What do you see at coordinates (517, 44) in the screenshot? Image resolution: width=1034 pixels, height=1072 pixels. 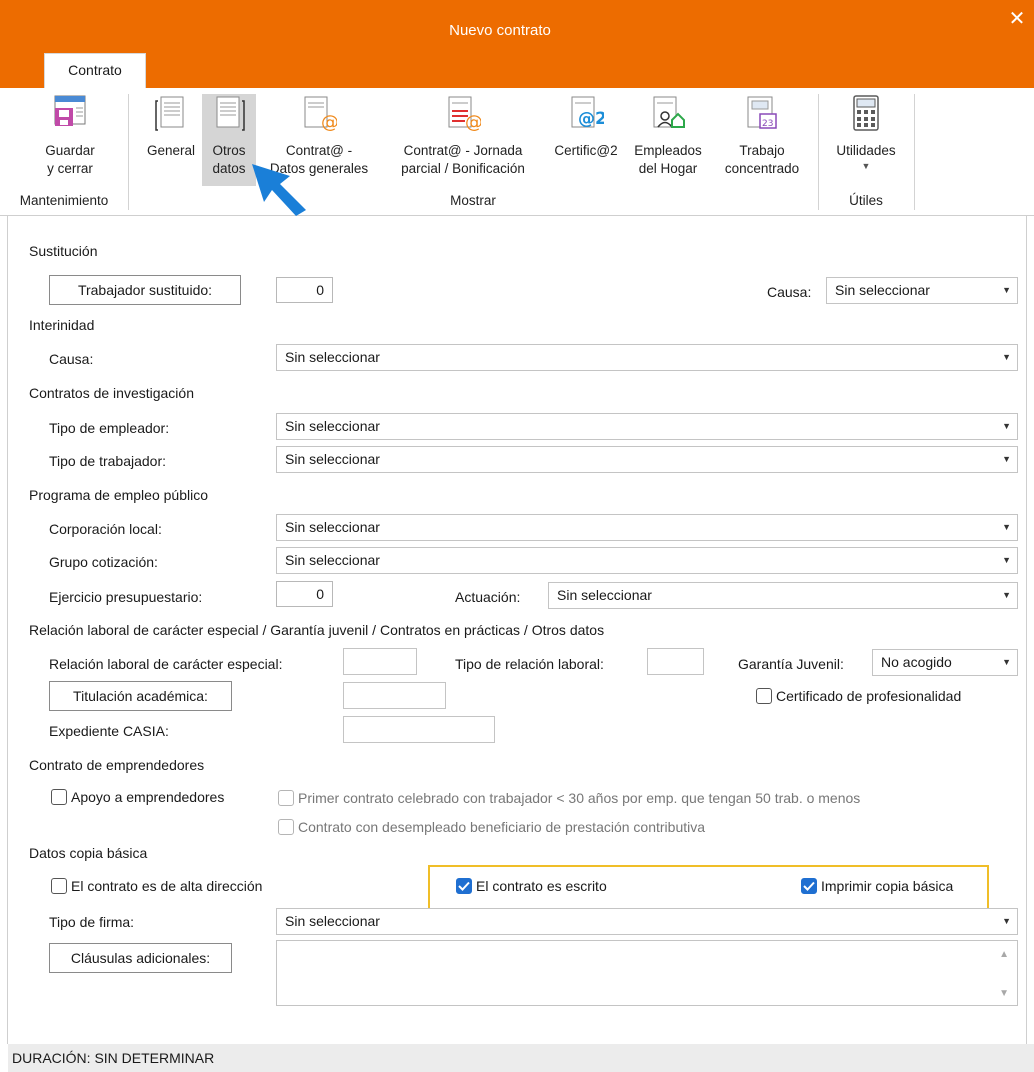 I see `title-bar: Nuevo contrato ✕ Contrato` at bounding box center [517, 44].